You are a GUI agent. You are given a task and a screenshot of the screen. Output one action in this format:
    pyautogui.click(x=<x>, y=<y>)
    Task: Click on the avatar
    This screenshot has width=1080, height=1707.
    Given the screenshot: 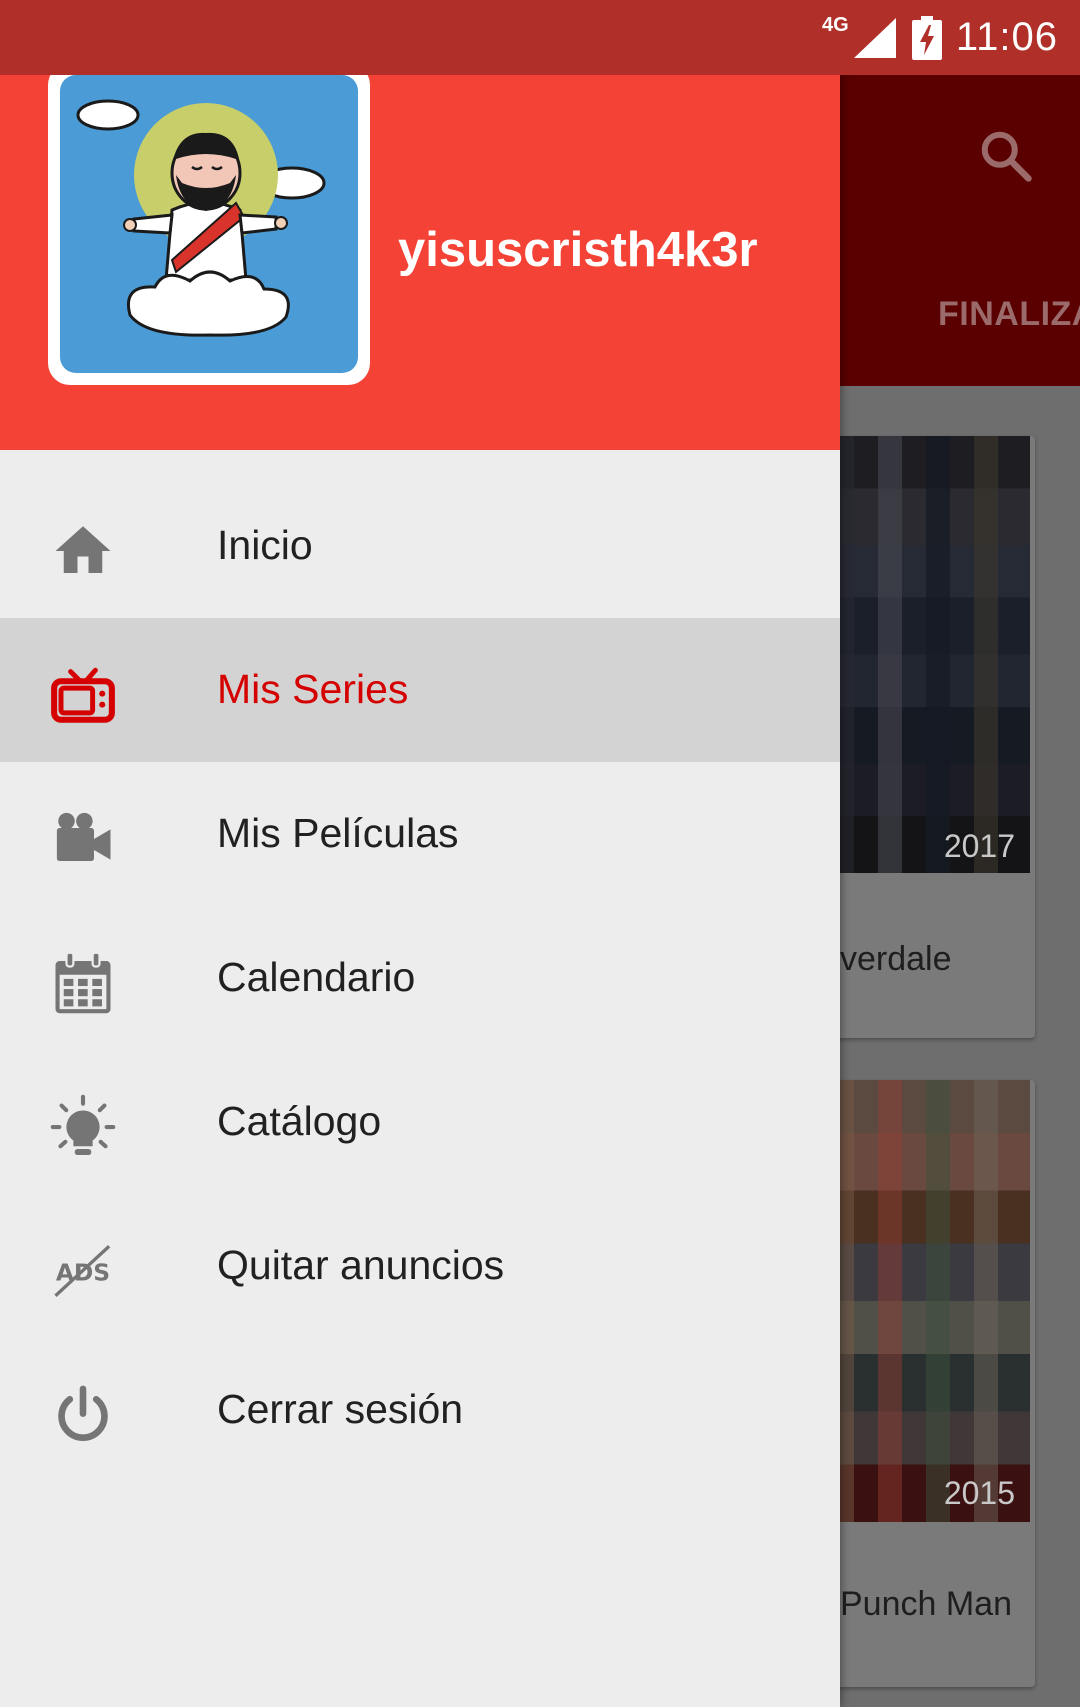 What is the action you would take?
    pyautogui.click(x=209, y=224)
    